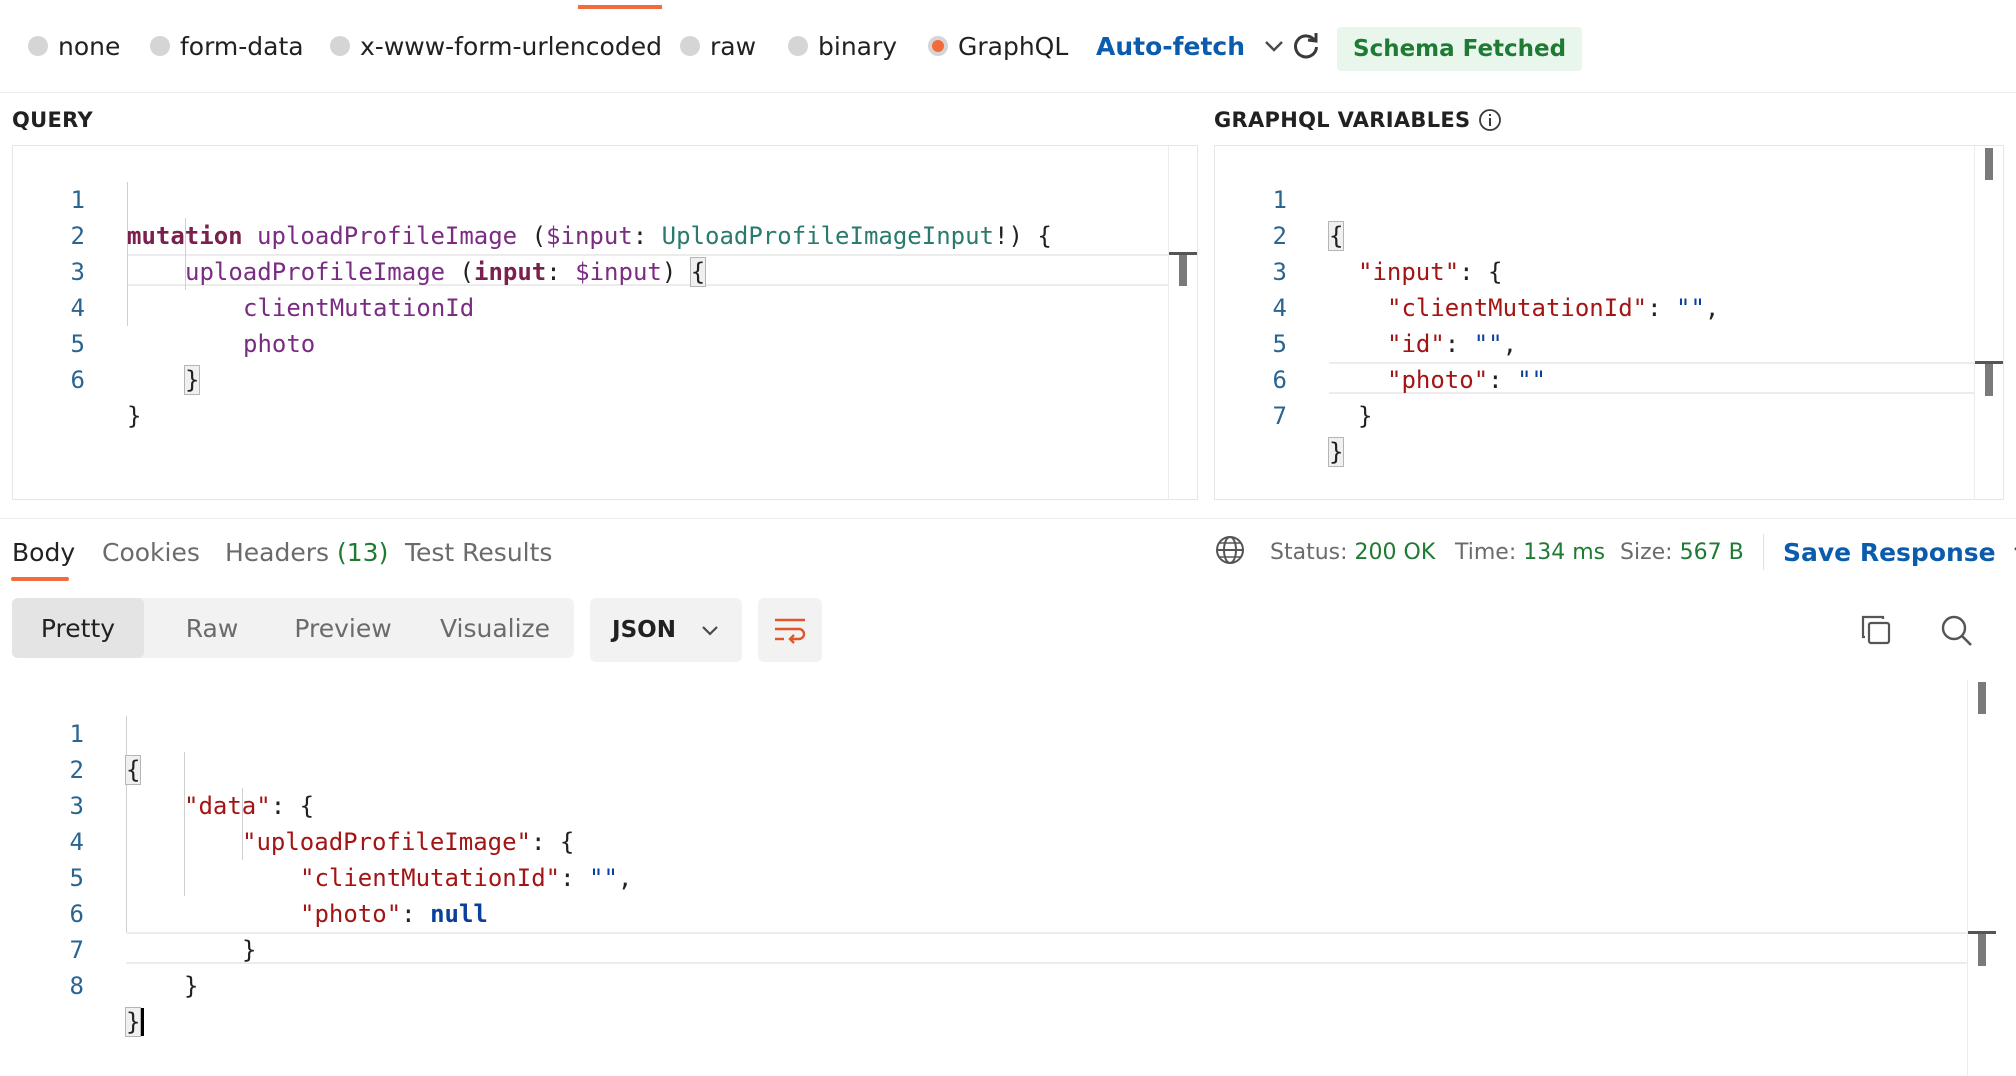  I want to click on refresh-icon, so click(1306, 46).